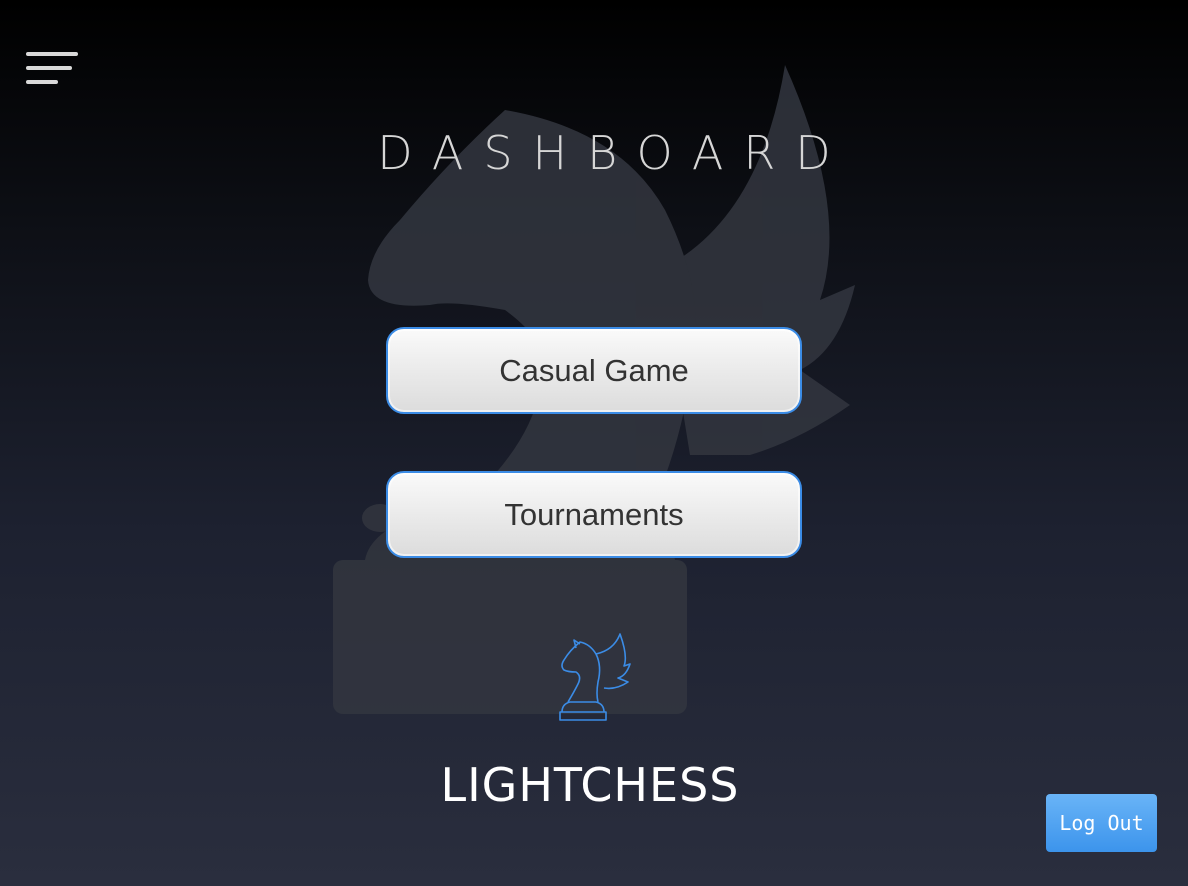 The image size is (1188, 886). I want to click on hamburger-menu-icon, so click(52, 54).